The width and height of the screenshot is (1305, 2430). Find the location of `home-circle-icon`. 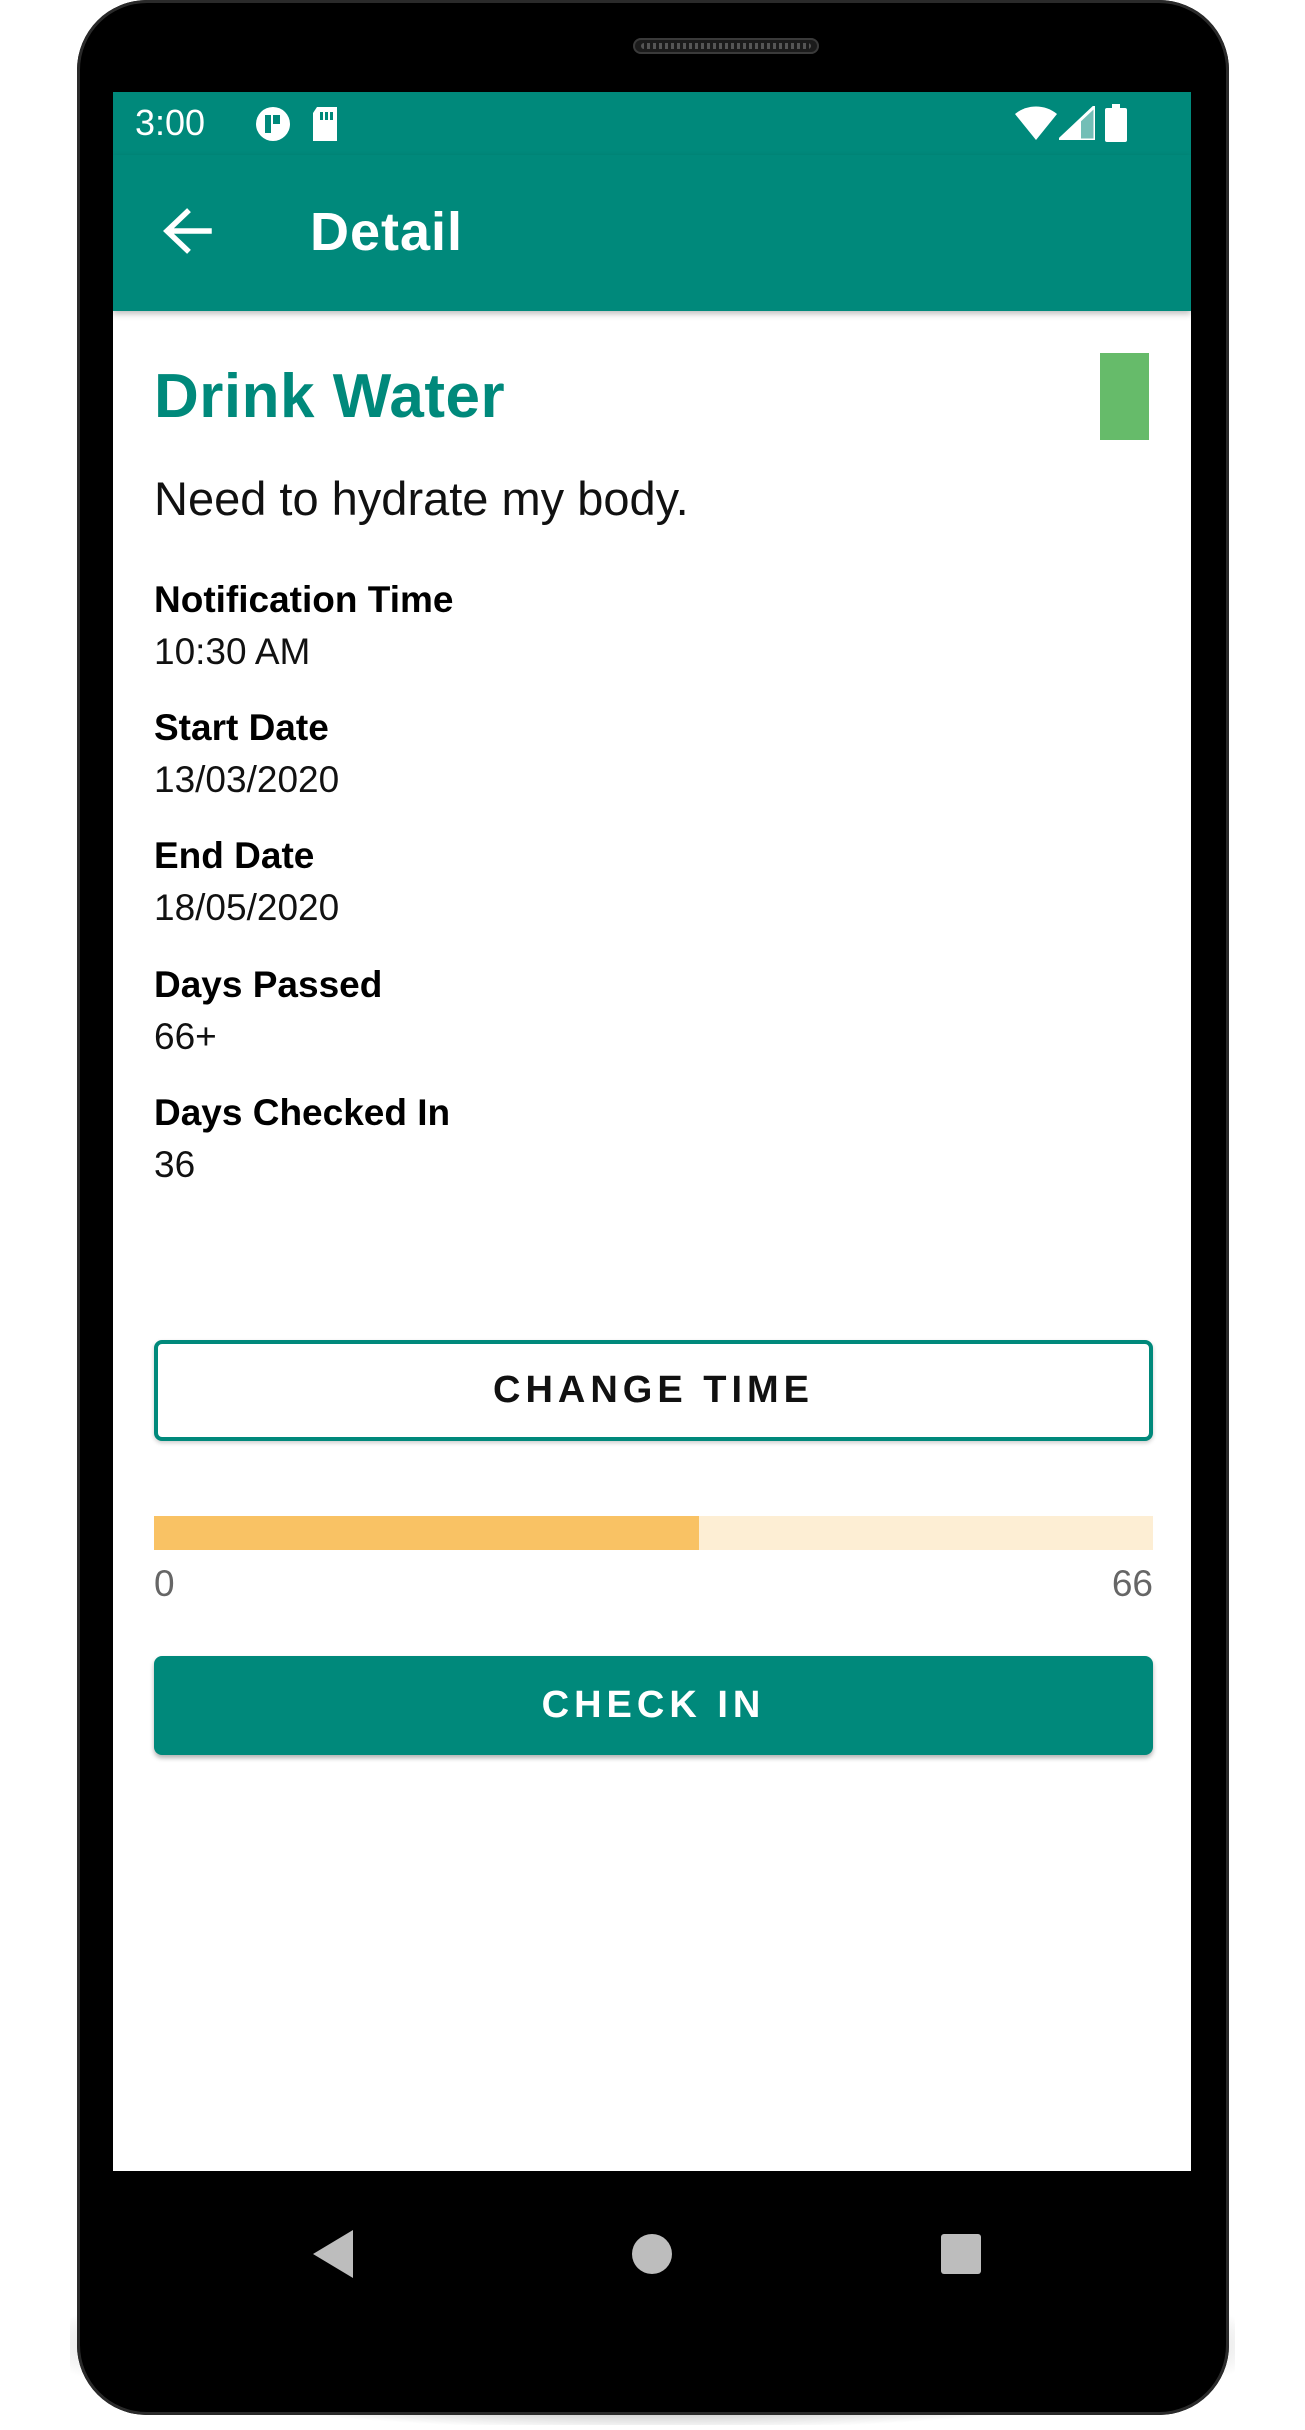

home-circle-icon is located at coordinates (652, 2256).